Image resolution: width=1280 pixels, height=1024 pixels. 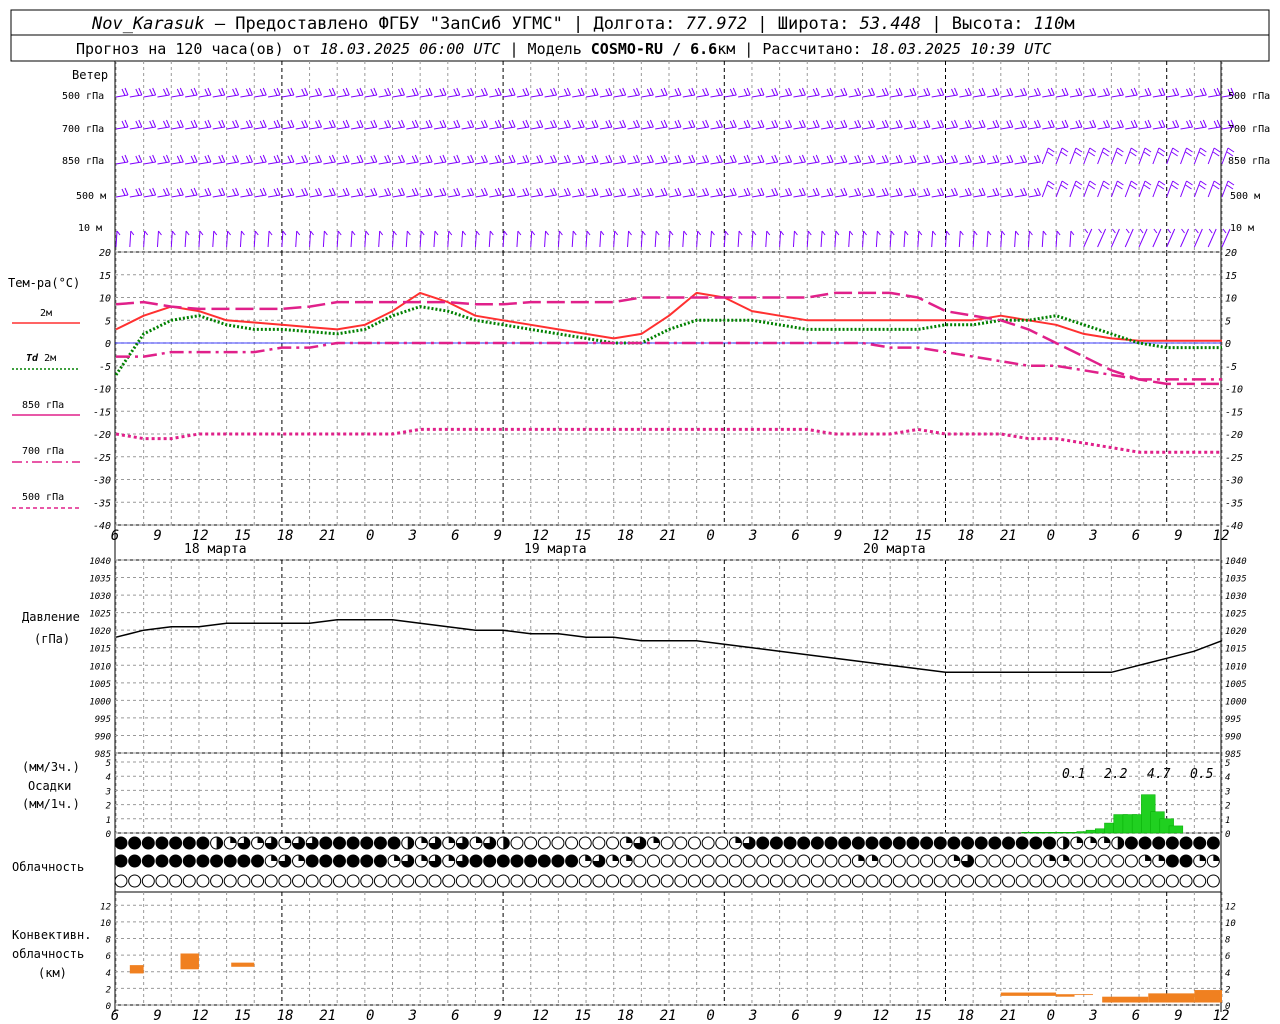 I want to click on label-wind-850hpa-right: 850 гПа, so click(x=1249, y=161).